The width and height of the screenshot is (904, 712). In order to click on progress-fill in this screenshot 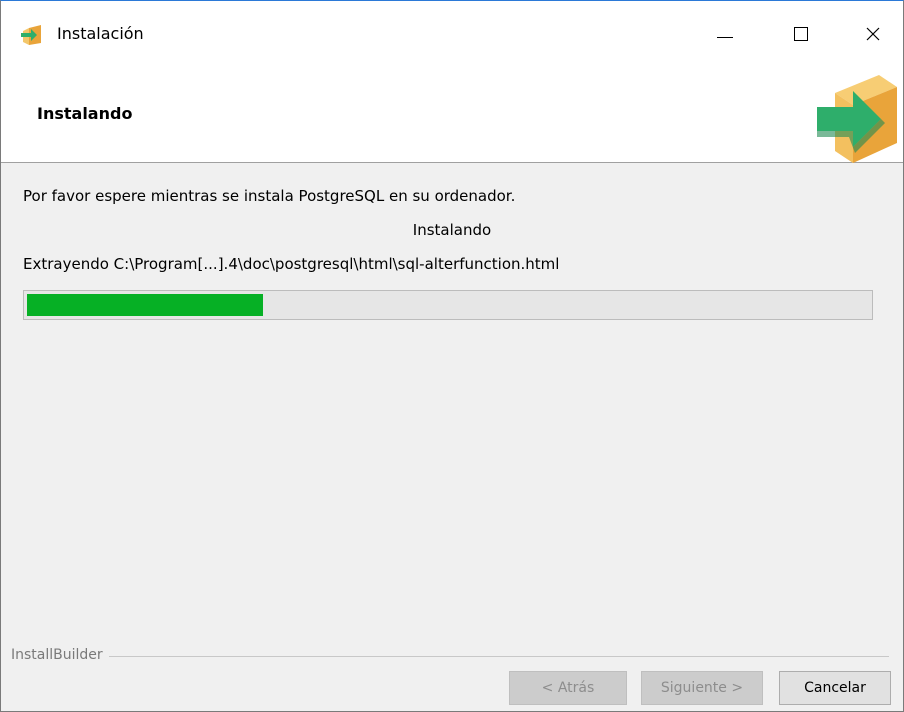, I will do `click(145, 305)`.